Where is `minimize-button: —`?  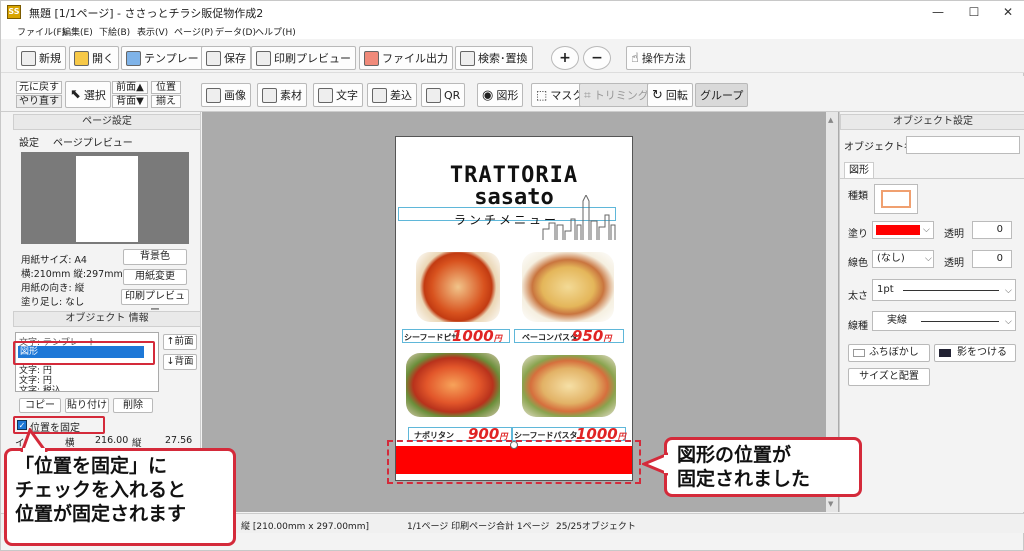
minimize-button: — is located at coordinates (938, 12).